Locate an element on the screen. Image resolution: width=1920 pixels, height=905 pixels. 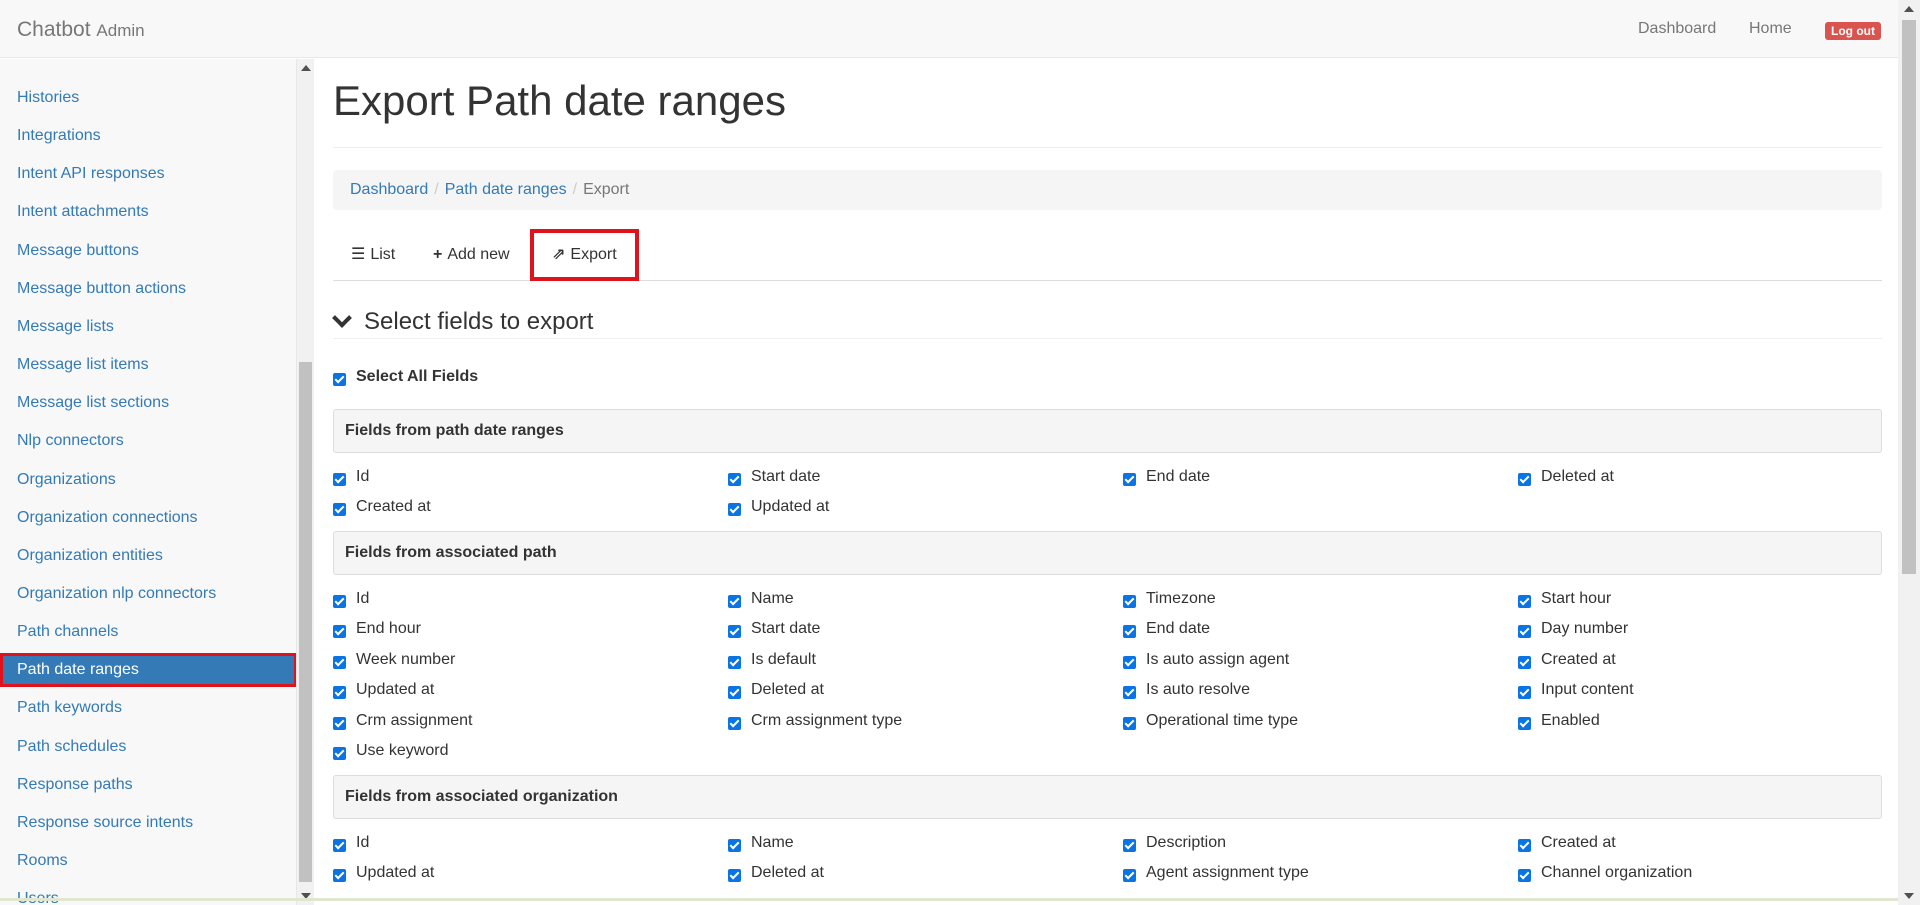
action-tabs: ☰ List + Add new ⇗ Export is located at coordinates (1107, 255).